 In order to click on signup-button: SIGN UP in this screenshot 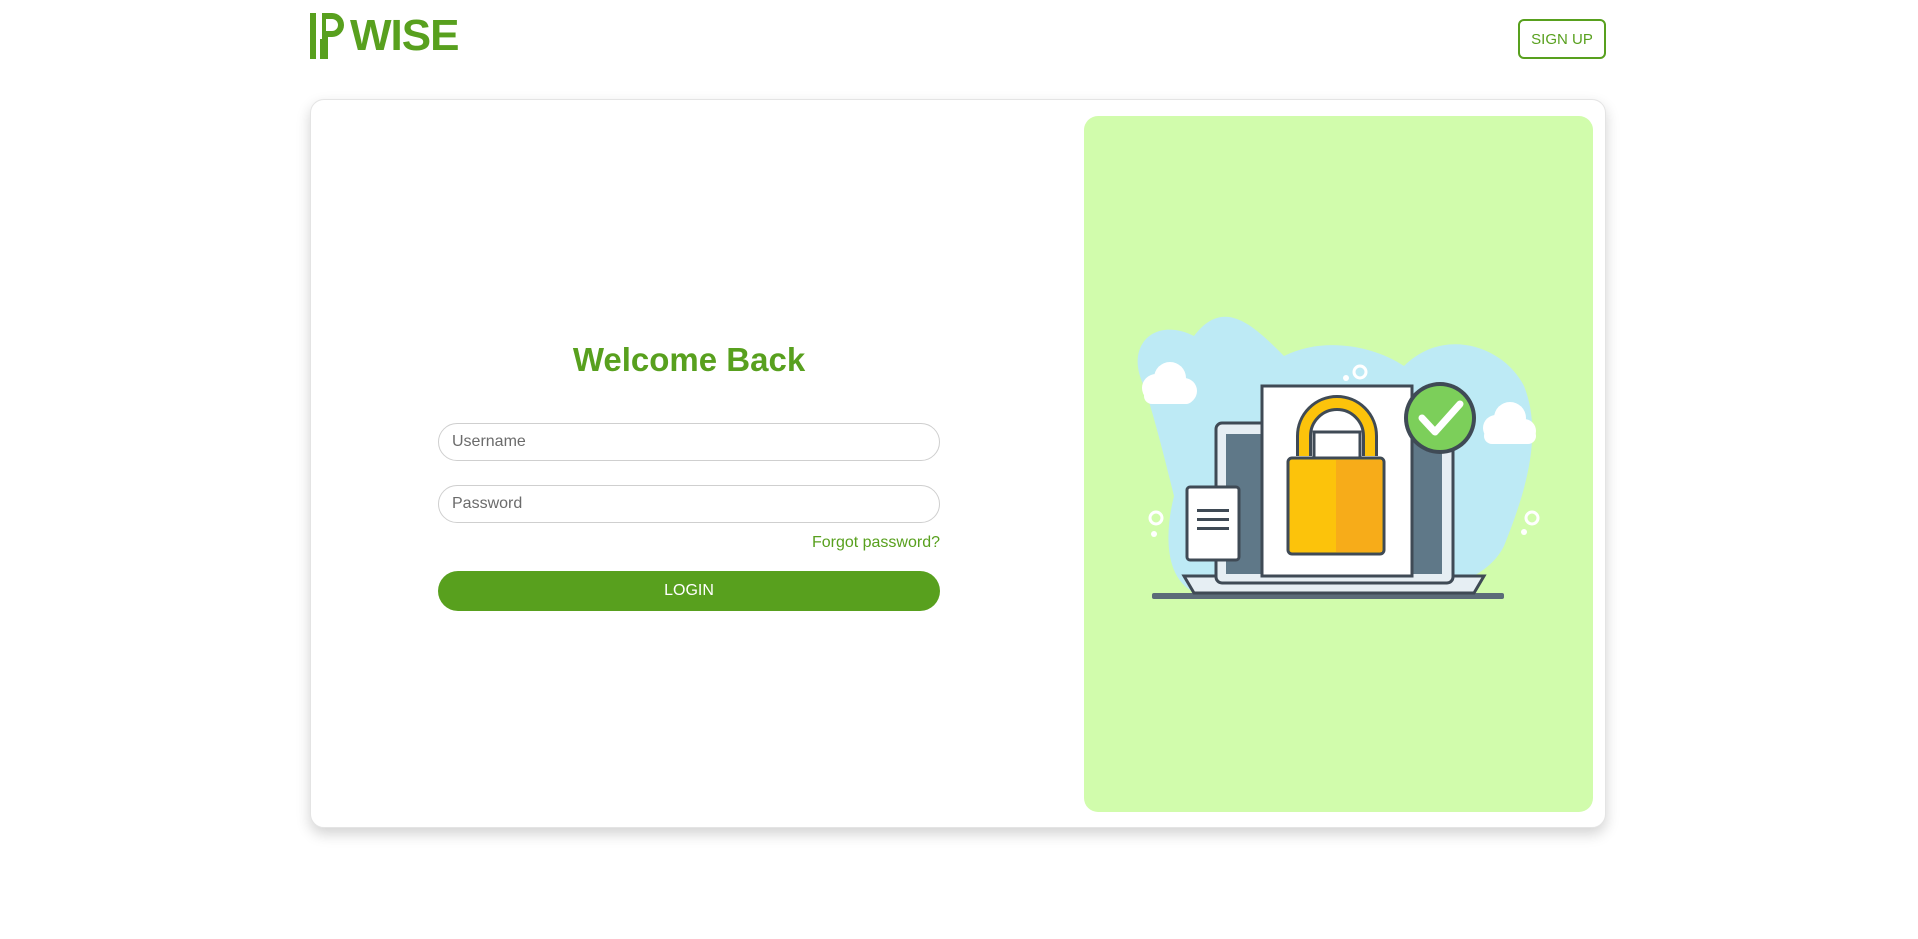, I will do `click(1562, 39)`.